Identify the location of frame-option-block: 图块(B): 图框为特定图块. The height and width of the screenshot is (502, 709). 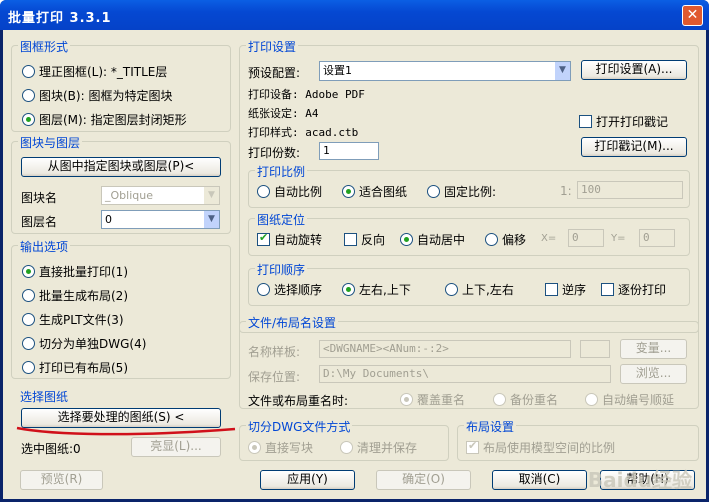
(97, 95).